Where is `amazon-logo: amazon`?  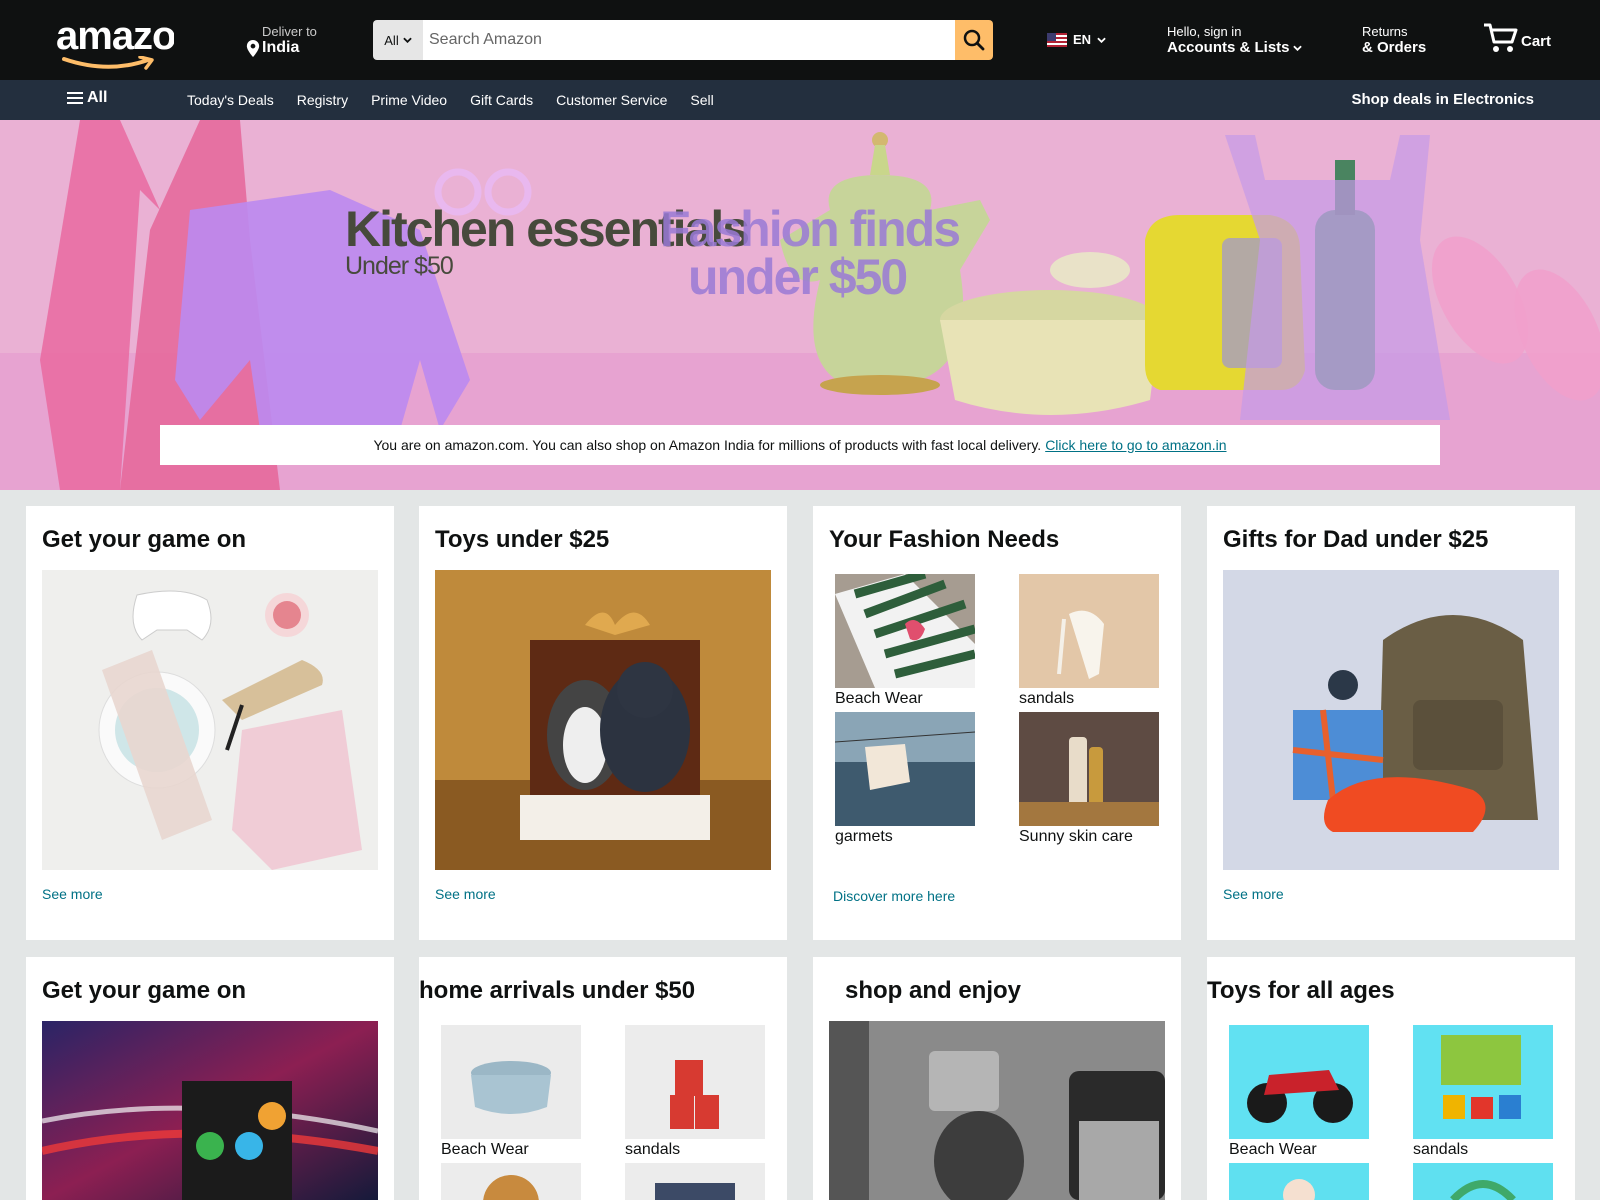 amazon-logo: amazon is located at coordinates (115, 42).